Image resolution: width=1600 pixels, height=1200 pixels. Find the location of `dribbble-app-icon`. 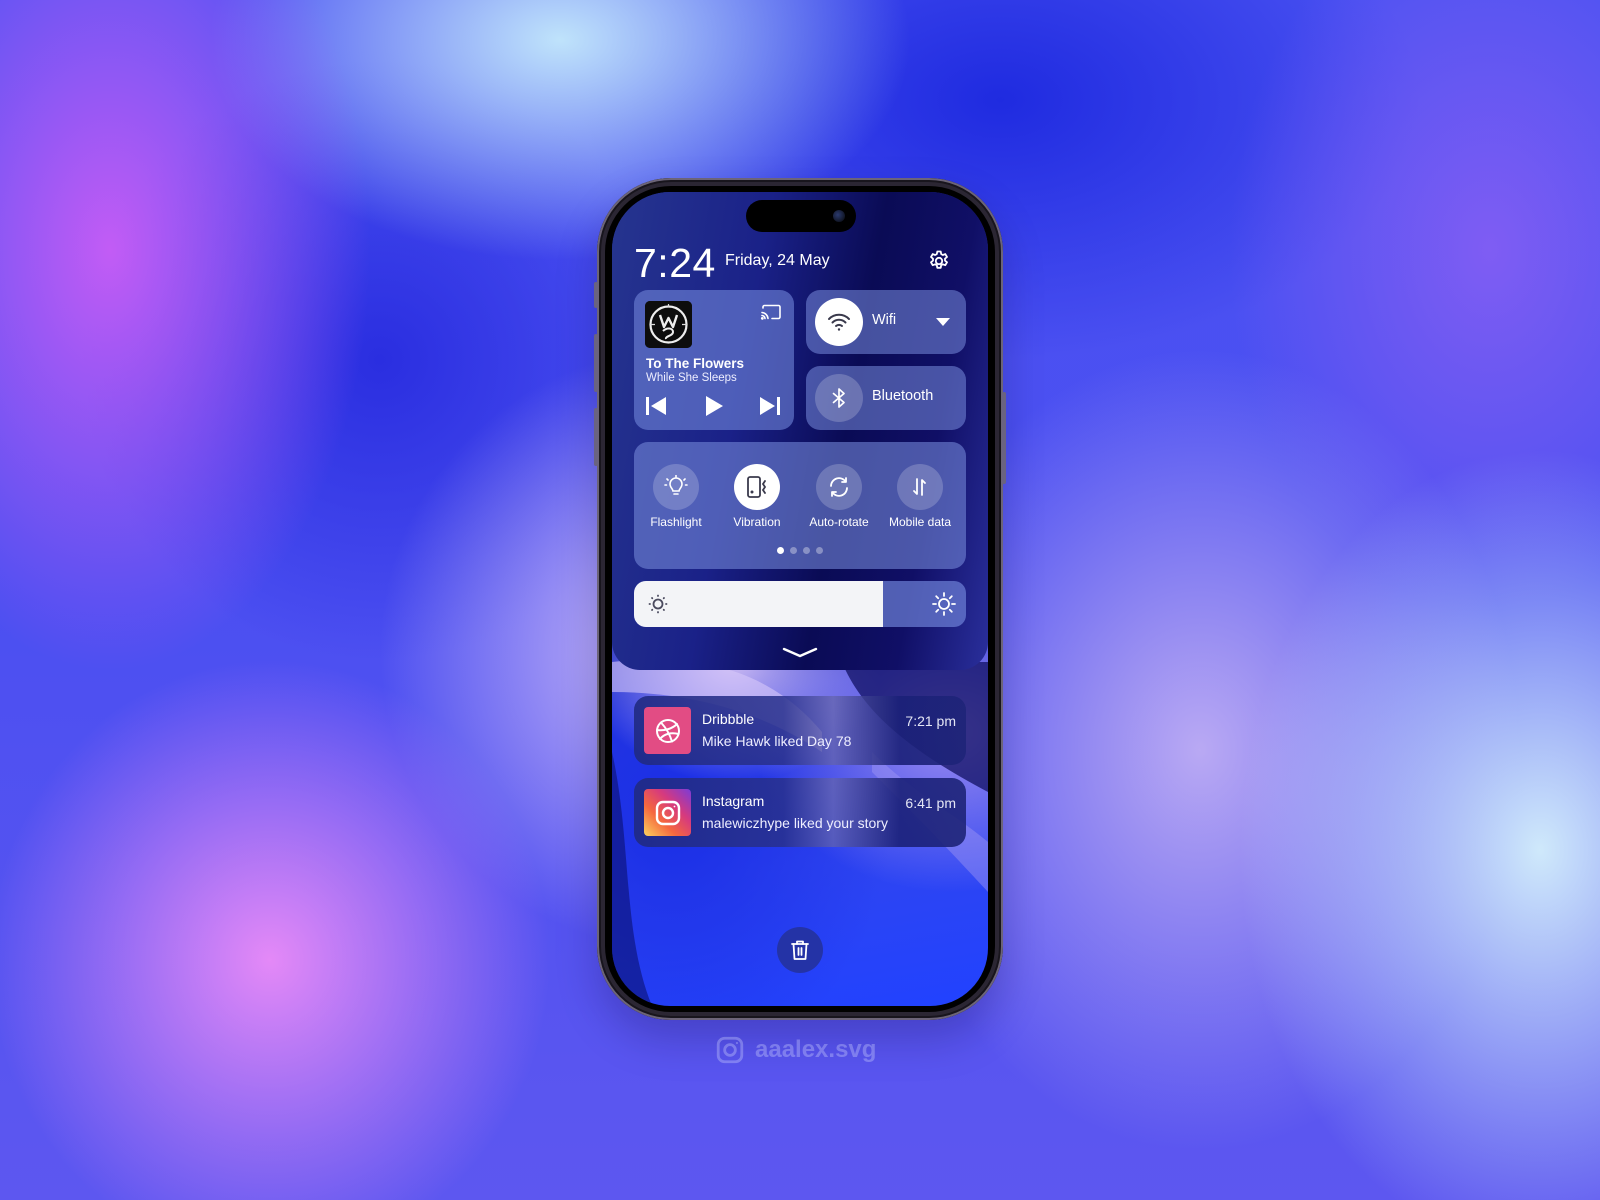

dribbble-app-icon is located at coordinates (667, 730).